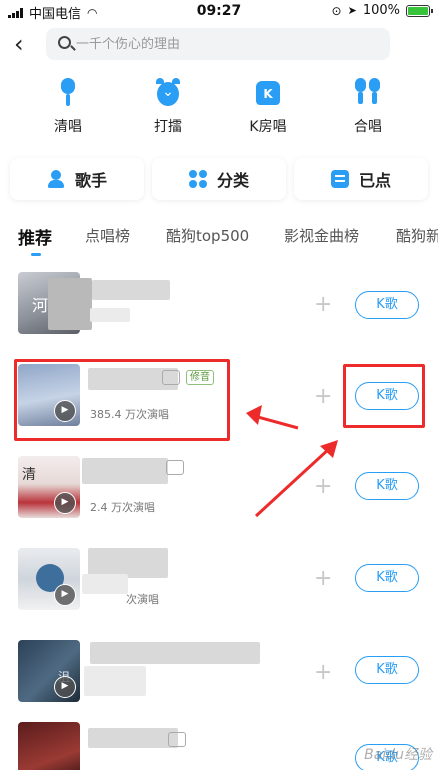  I want to click on arrow-to-song-head, so click(254, 415).